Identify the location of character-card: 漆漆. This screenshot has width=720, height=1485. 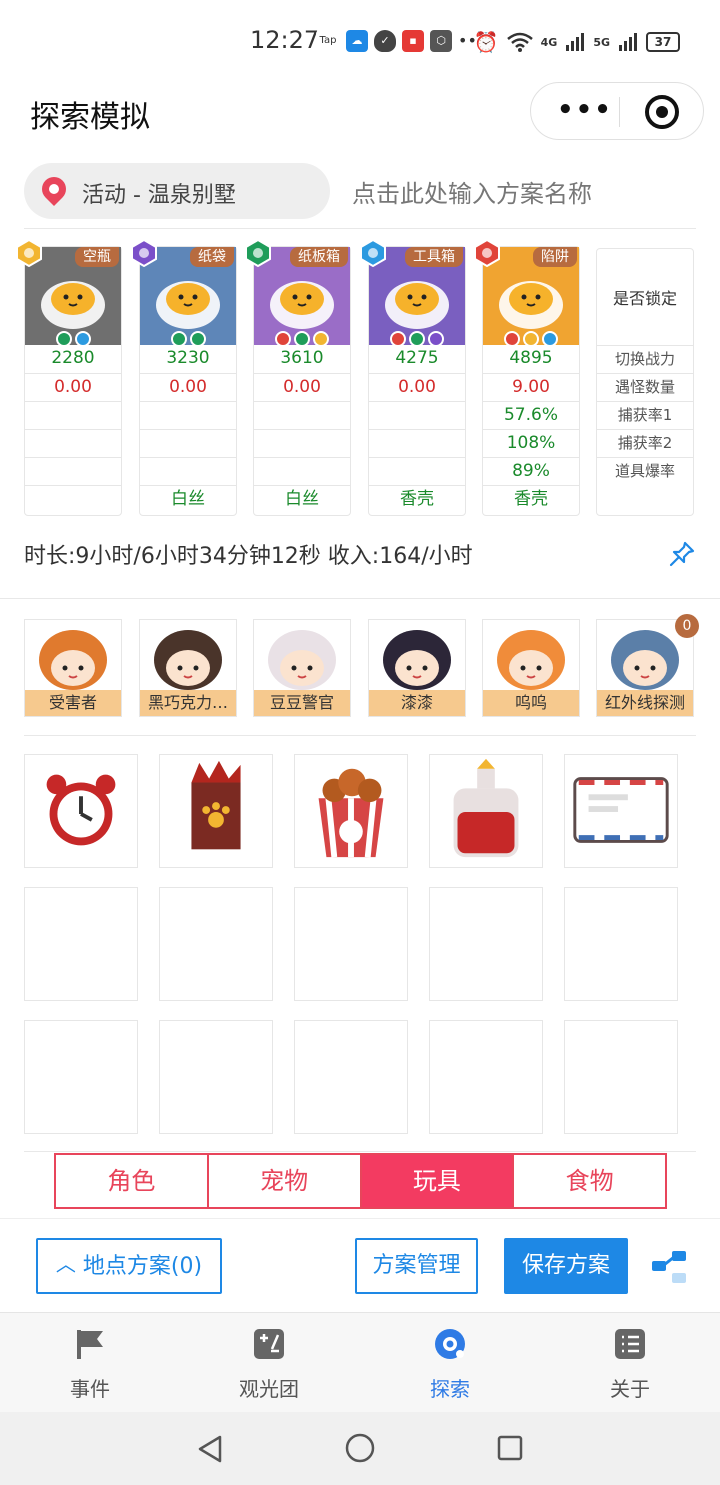
(417, 668).